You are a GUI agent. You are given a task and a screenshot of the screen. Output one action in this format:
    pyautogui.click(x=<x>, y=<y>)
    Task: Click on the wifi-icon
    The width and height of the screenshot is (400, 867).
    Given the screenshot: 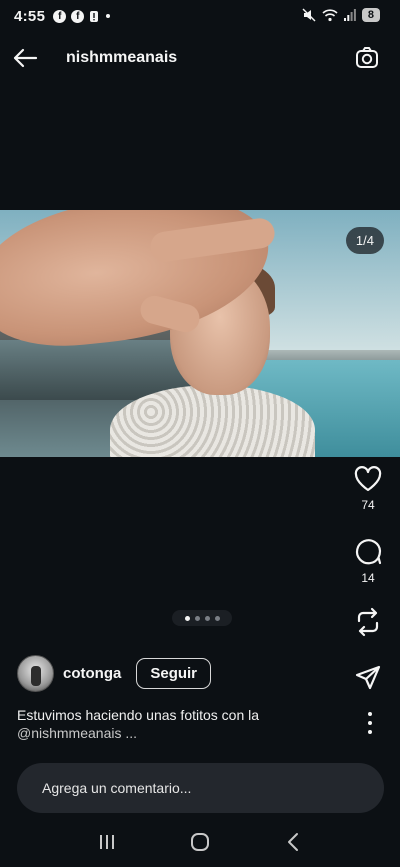 What is the action you would take?
    pyautogui.click(x=330, y=14)
    